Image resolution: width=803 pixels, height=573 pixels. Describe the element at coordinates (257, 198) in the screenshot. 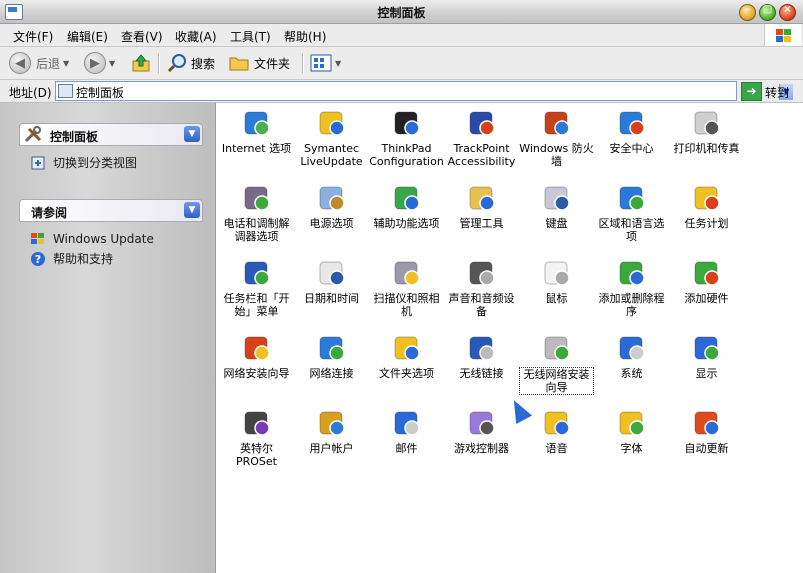

I see `phone-icon` at that location.